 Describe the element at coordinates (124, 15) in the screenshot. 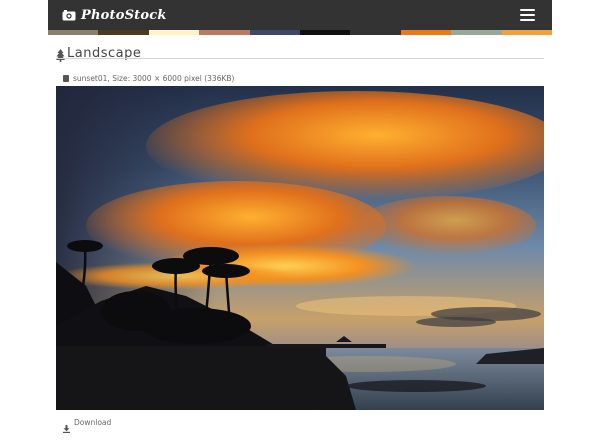

I see `brand-name: PhotoStock` at that location.